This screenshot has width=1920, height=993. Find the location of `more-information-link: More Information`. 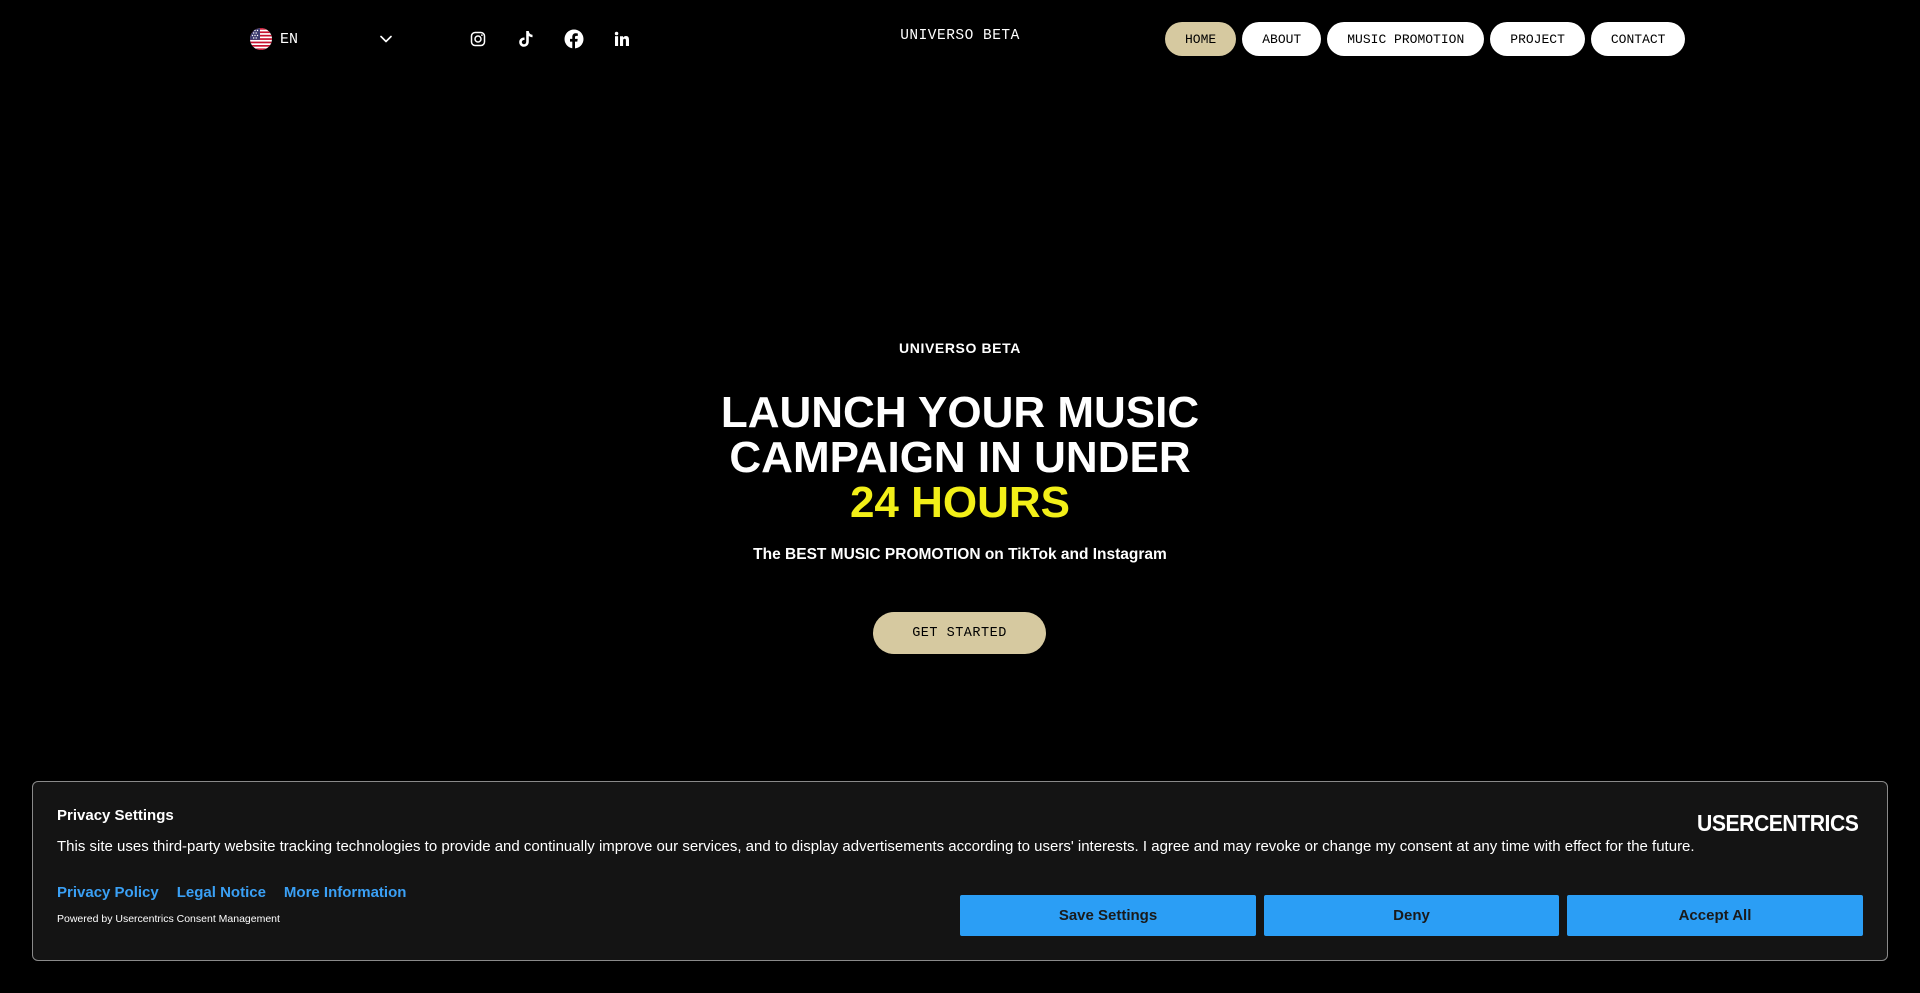

more-information-link: More Information is located at coordinates (345, 892).